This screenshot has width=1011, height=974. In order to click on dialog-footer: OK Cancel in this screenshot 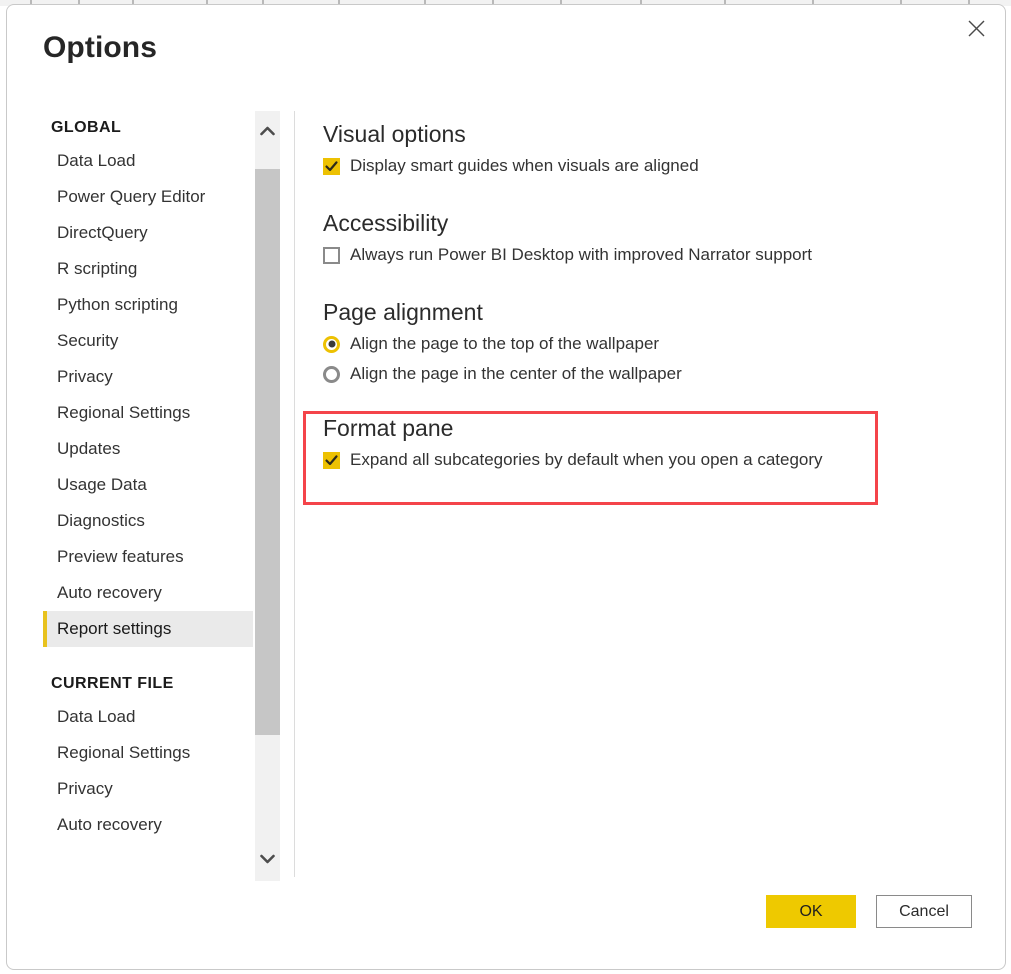, I will do `click(506, 919)`.